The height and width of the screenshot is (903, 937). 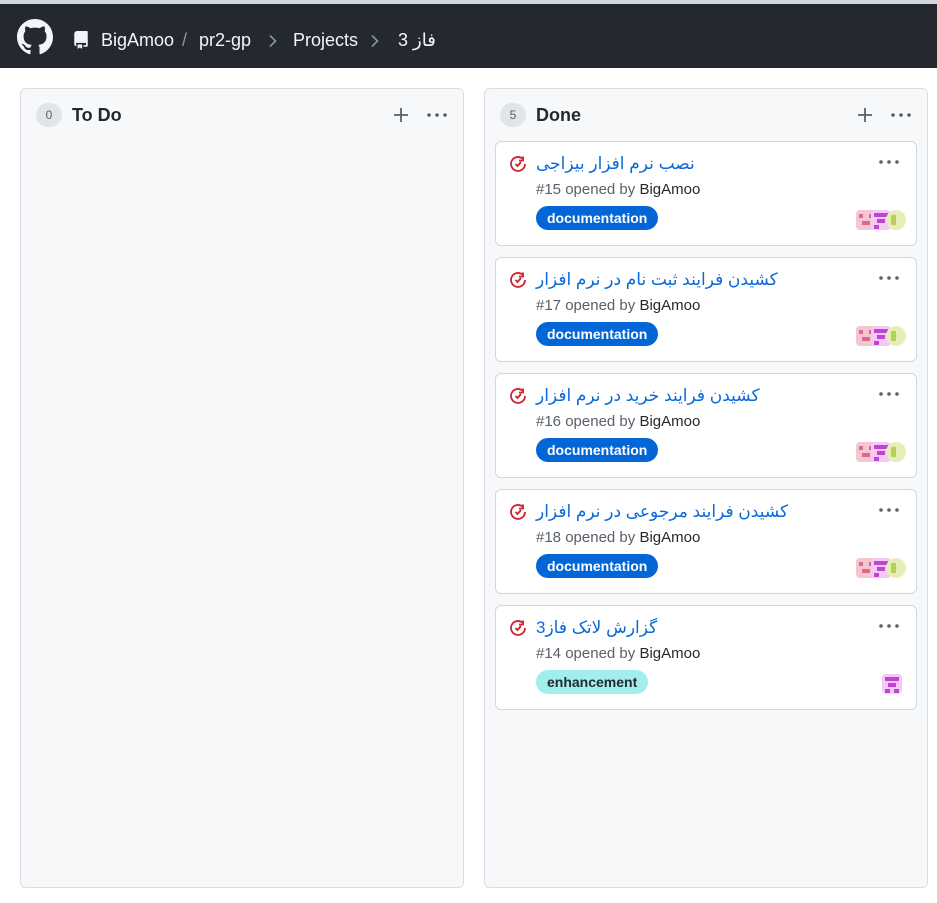 What do you see at coordinates (615, 164) in the screenshot?
I see `issue-title-link: نصب نرم افزار بیزاجی` at bounding box center [615, 164].